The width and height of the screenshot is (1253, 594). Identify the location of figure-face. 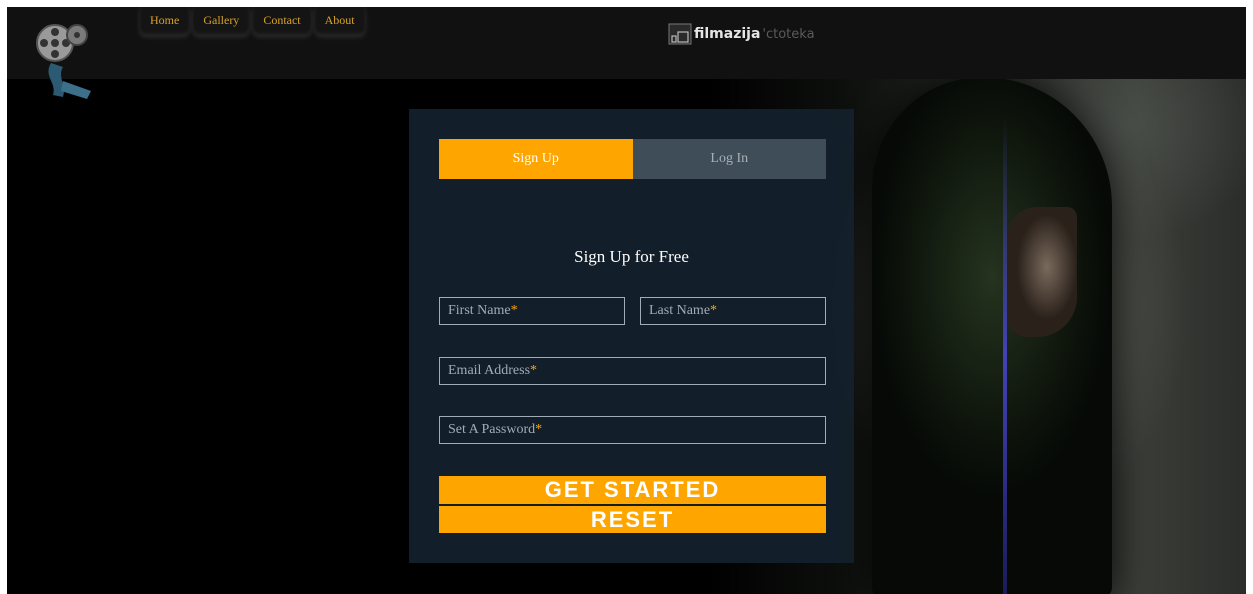
(1042, 272).